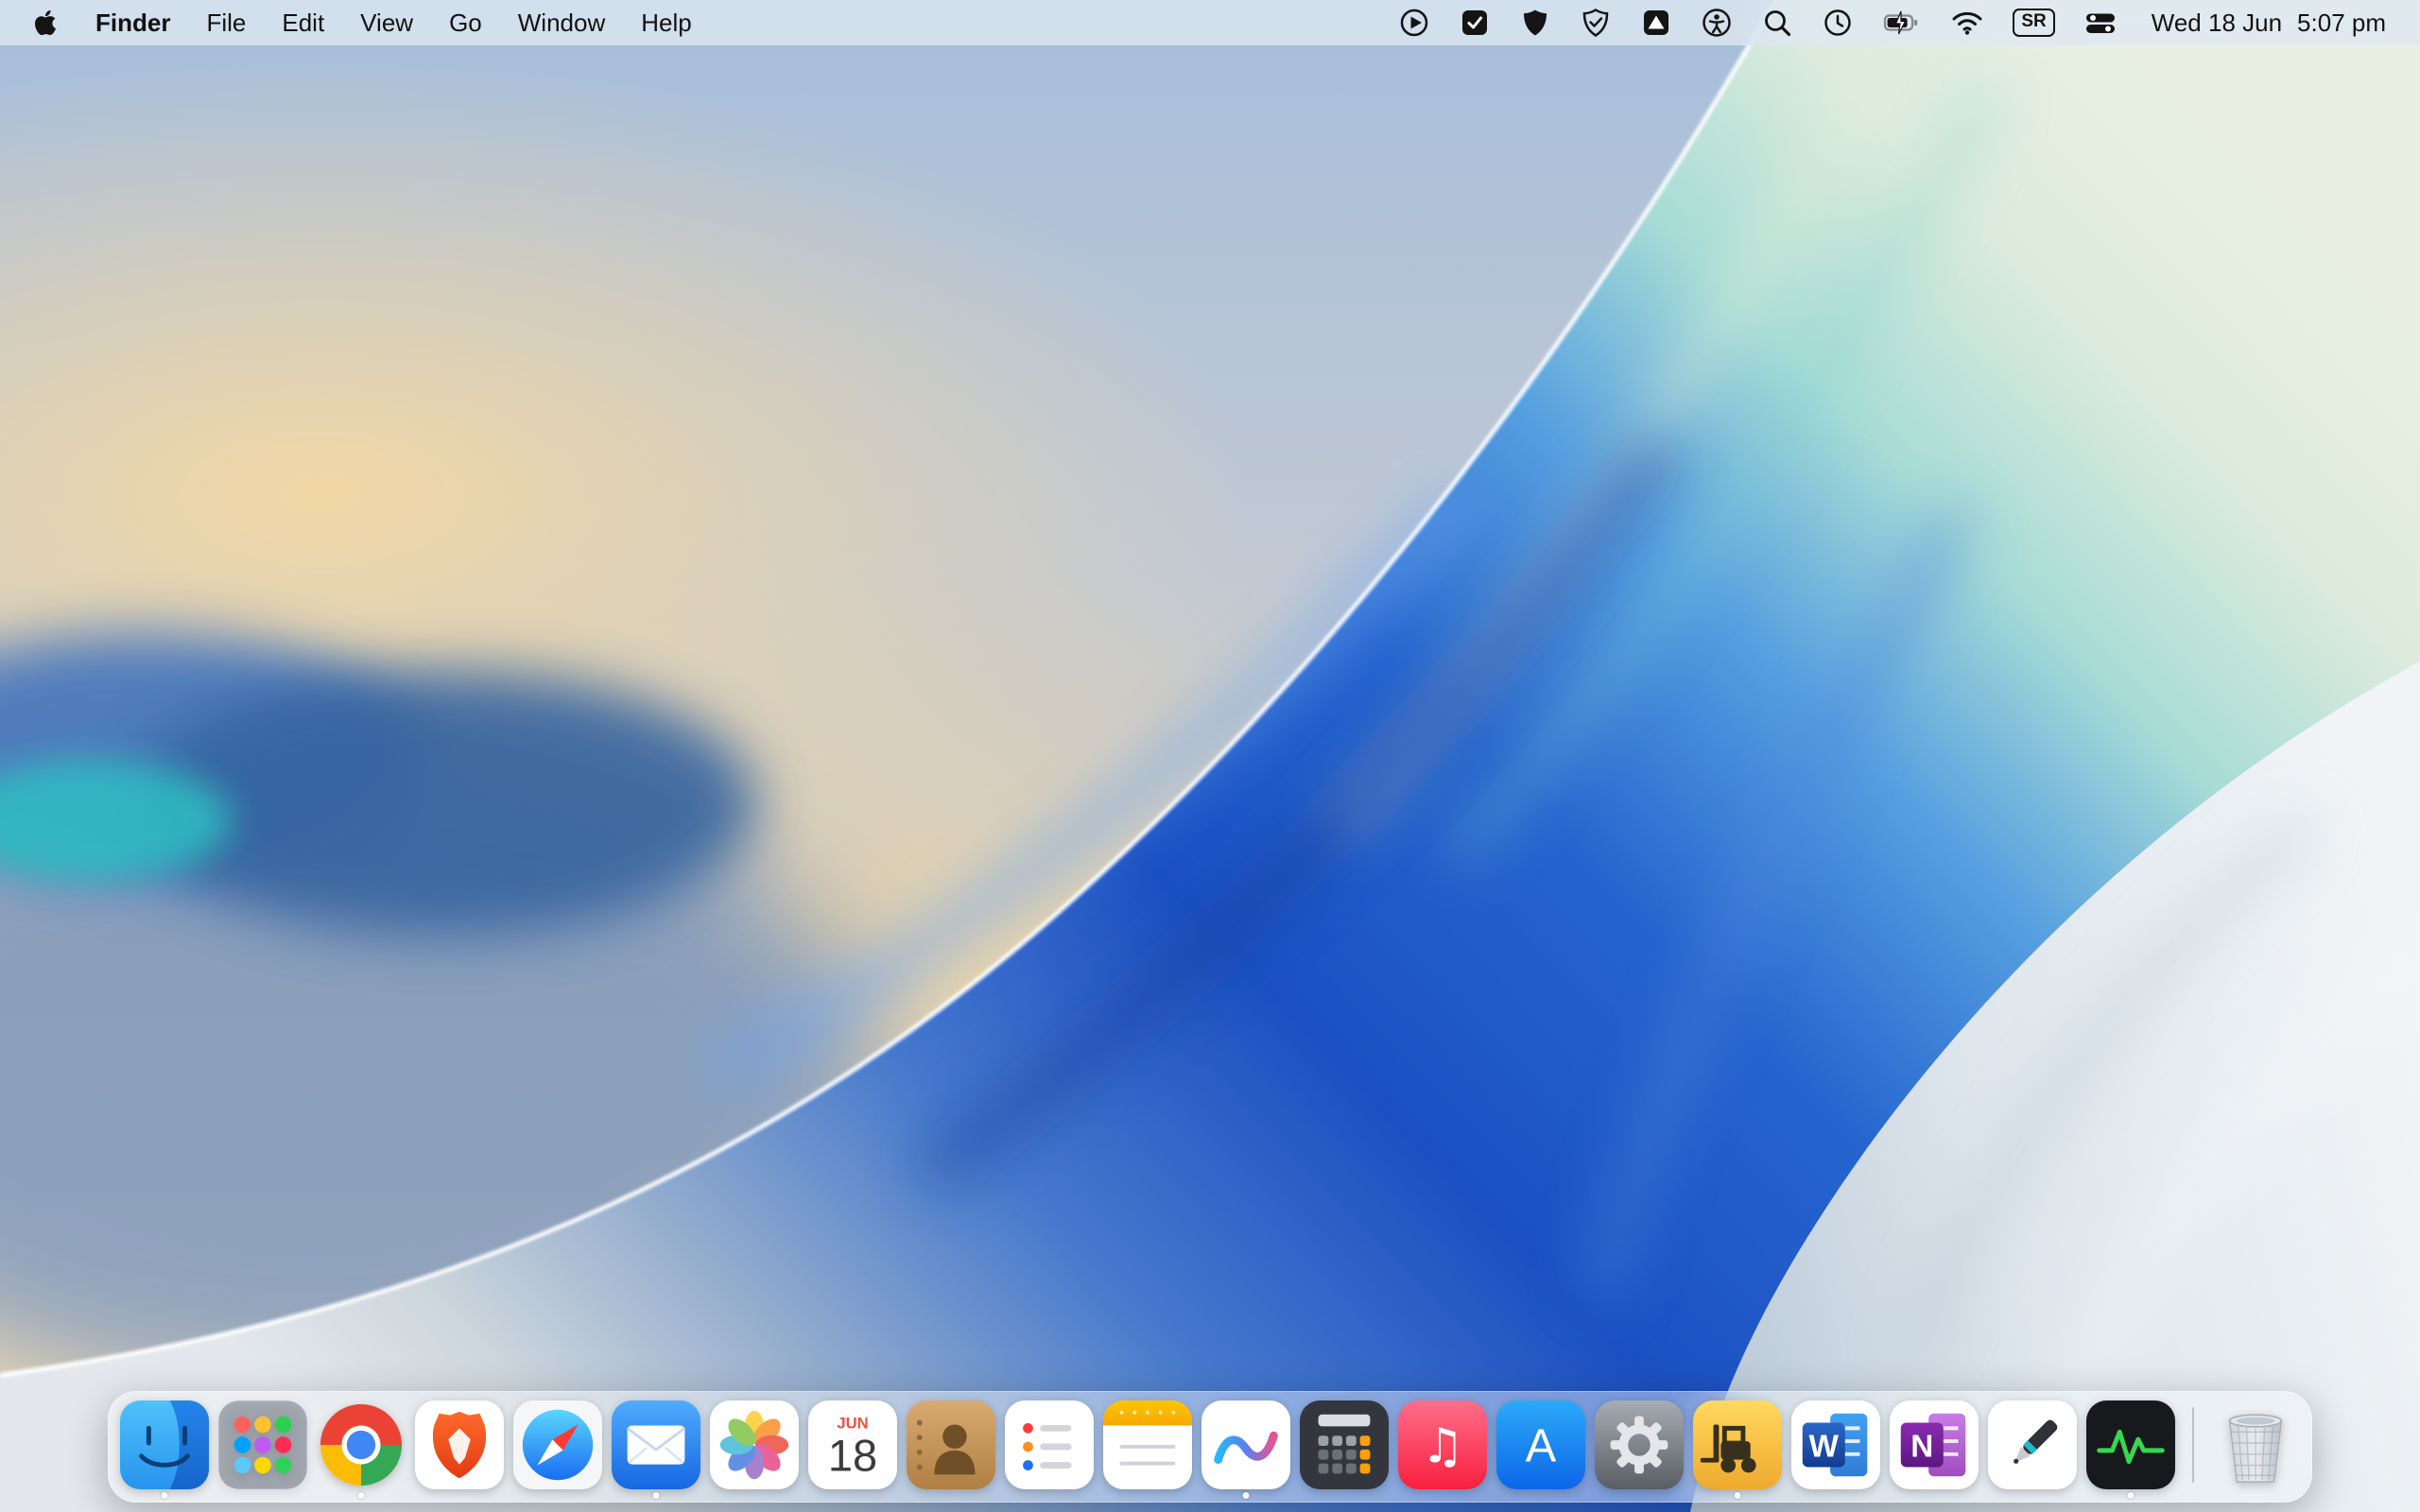 The image size is (2420, 1512). I want to click on calculator-icon, so click(1345, 1444).